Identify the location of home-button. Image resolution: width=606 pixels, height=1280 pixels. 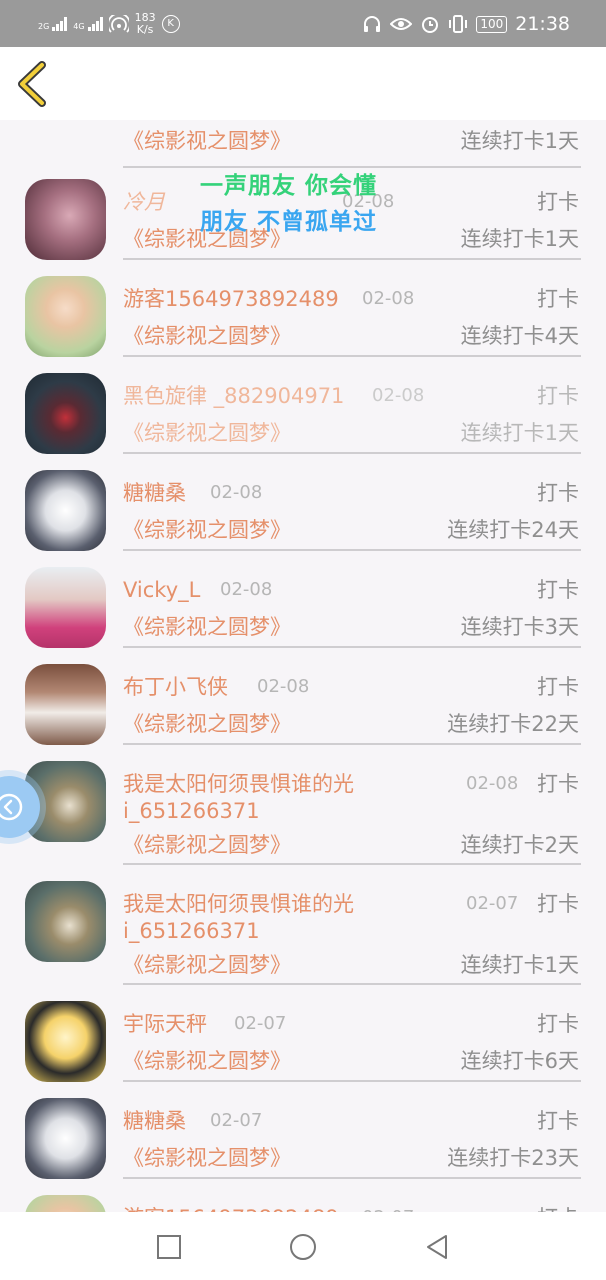
(303, 1247).